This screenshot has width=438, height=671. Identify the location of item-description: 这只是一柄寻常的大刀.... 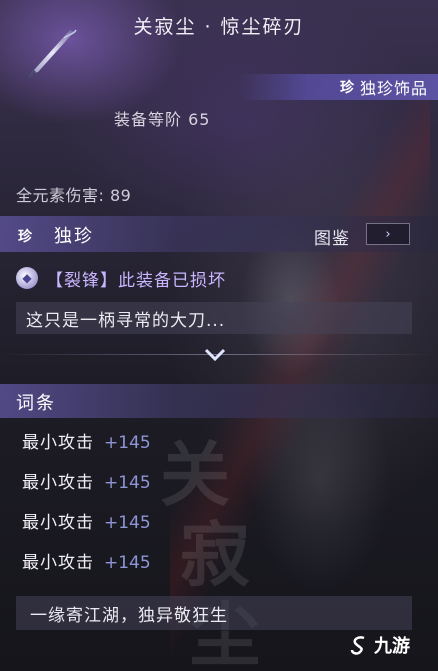
(126, 320).